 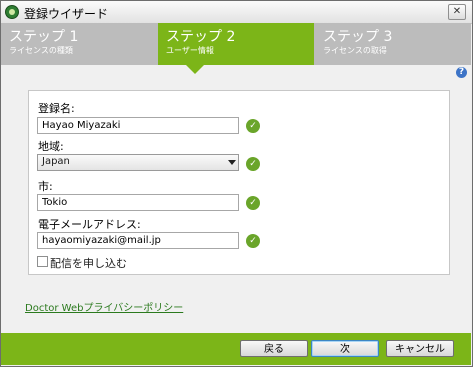 What do you see at coordinates (457, 12) in the screenshot?
I see `close-button: ✕` at bounding box center [457, 12].